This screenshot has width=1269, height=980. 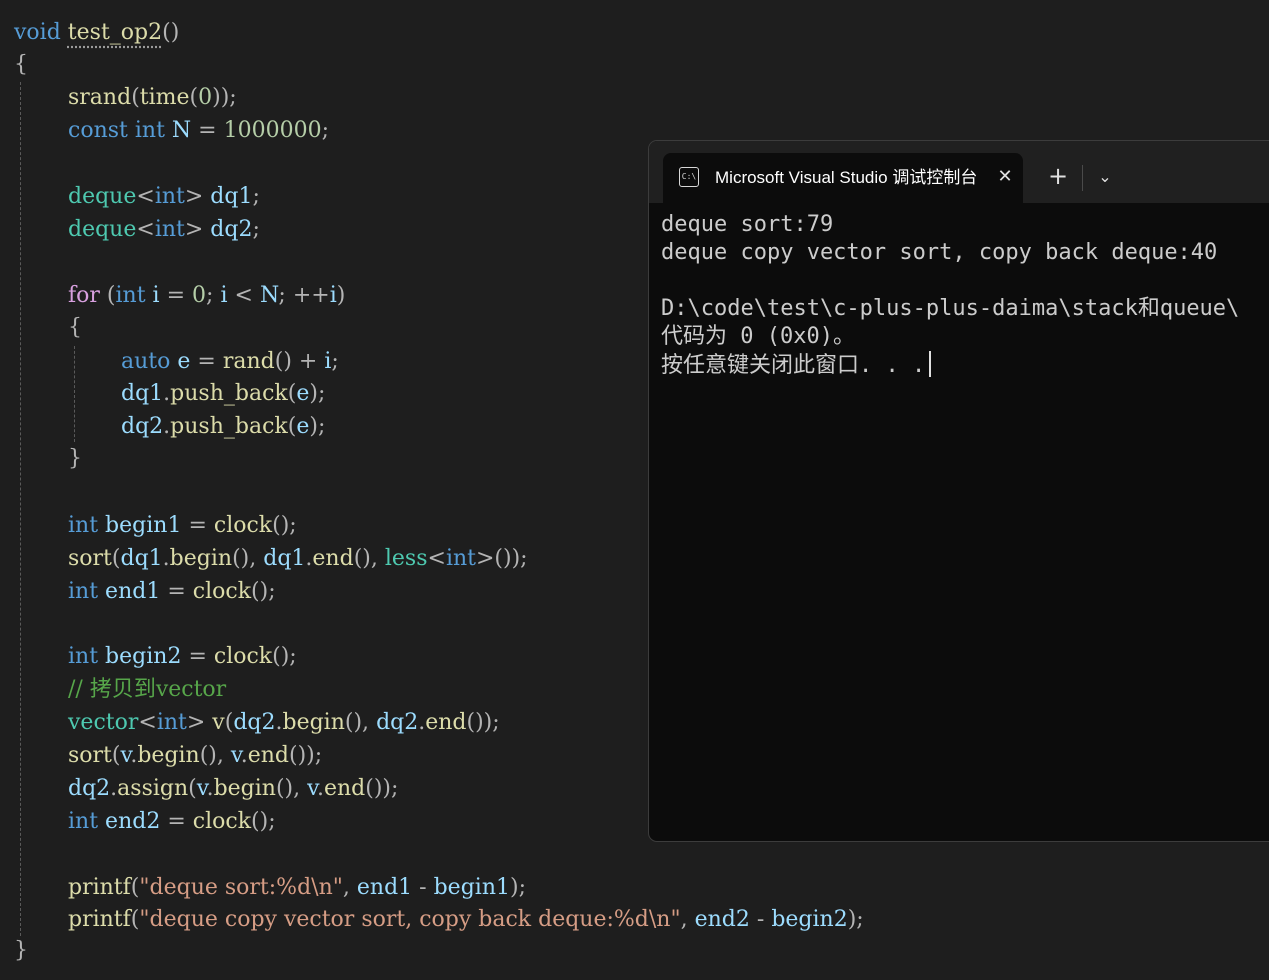 I want to click on output-line: 按任意键关闭此窗口. . ., so click(x=793, y=365).